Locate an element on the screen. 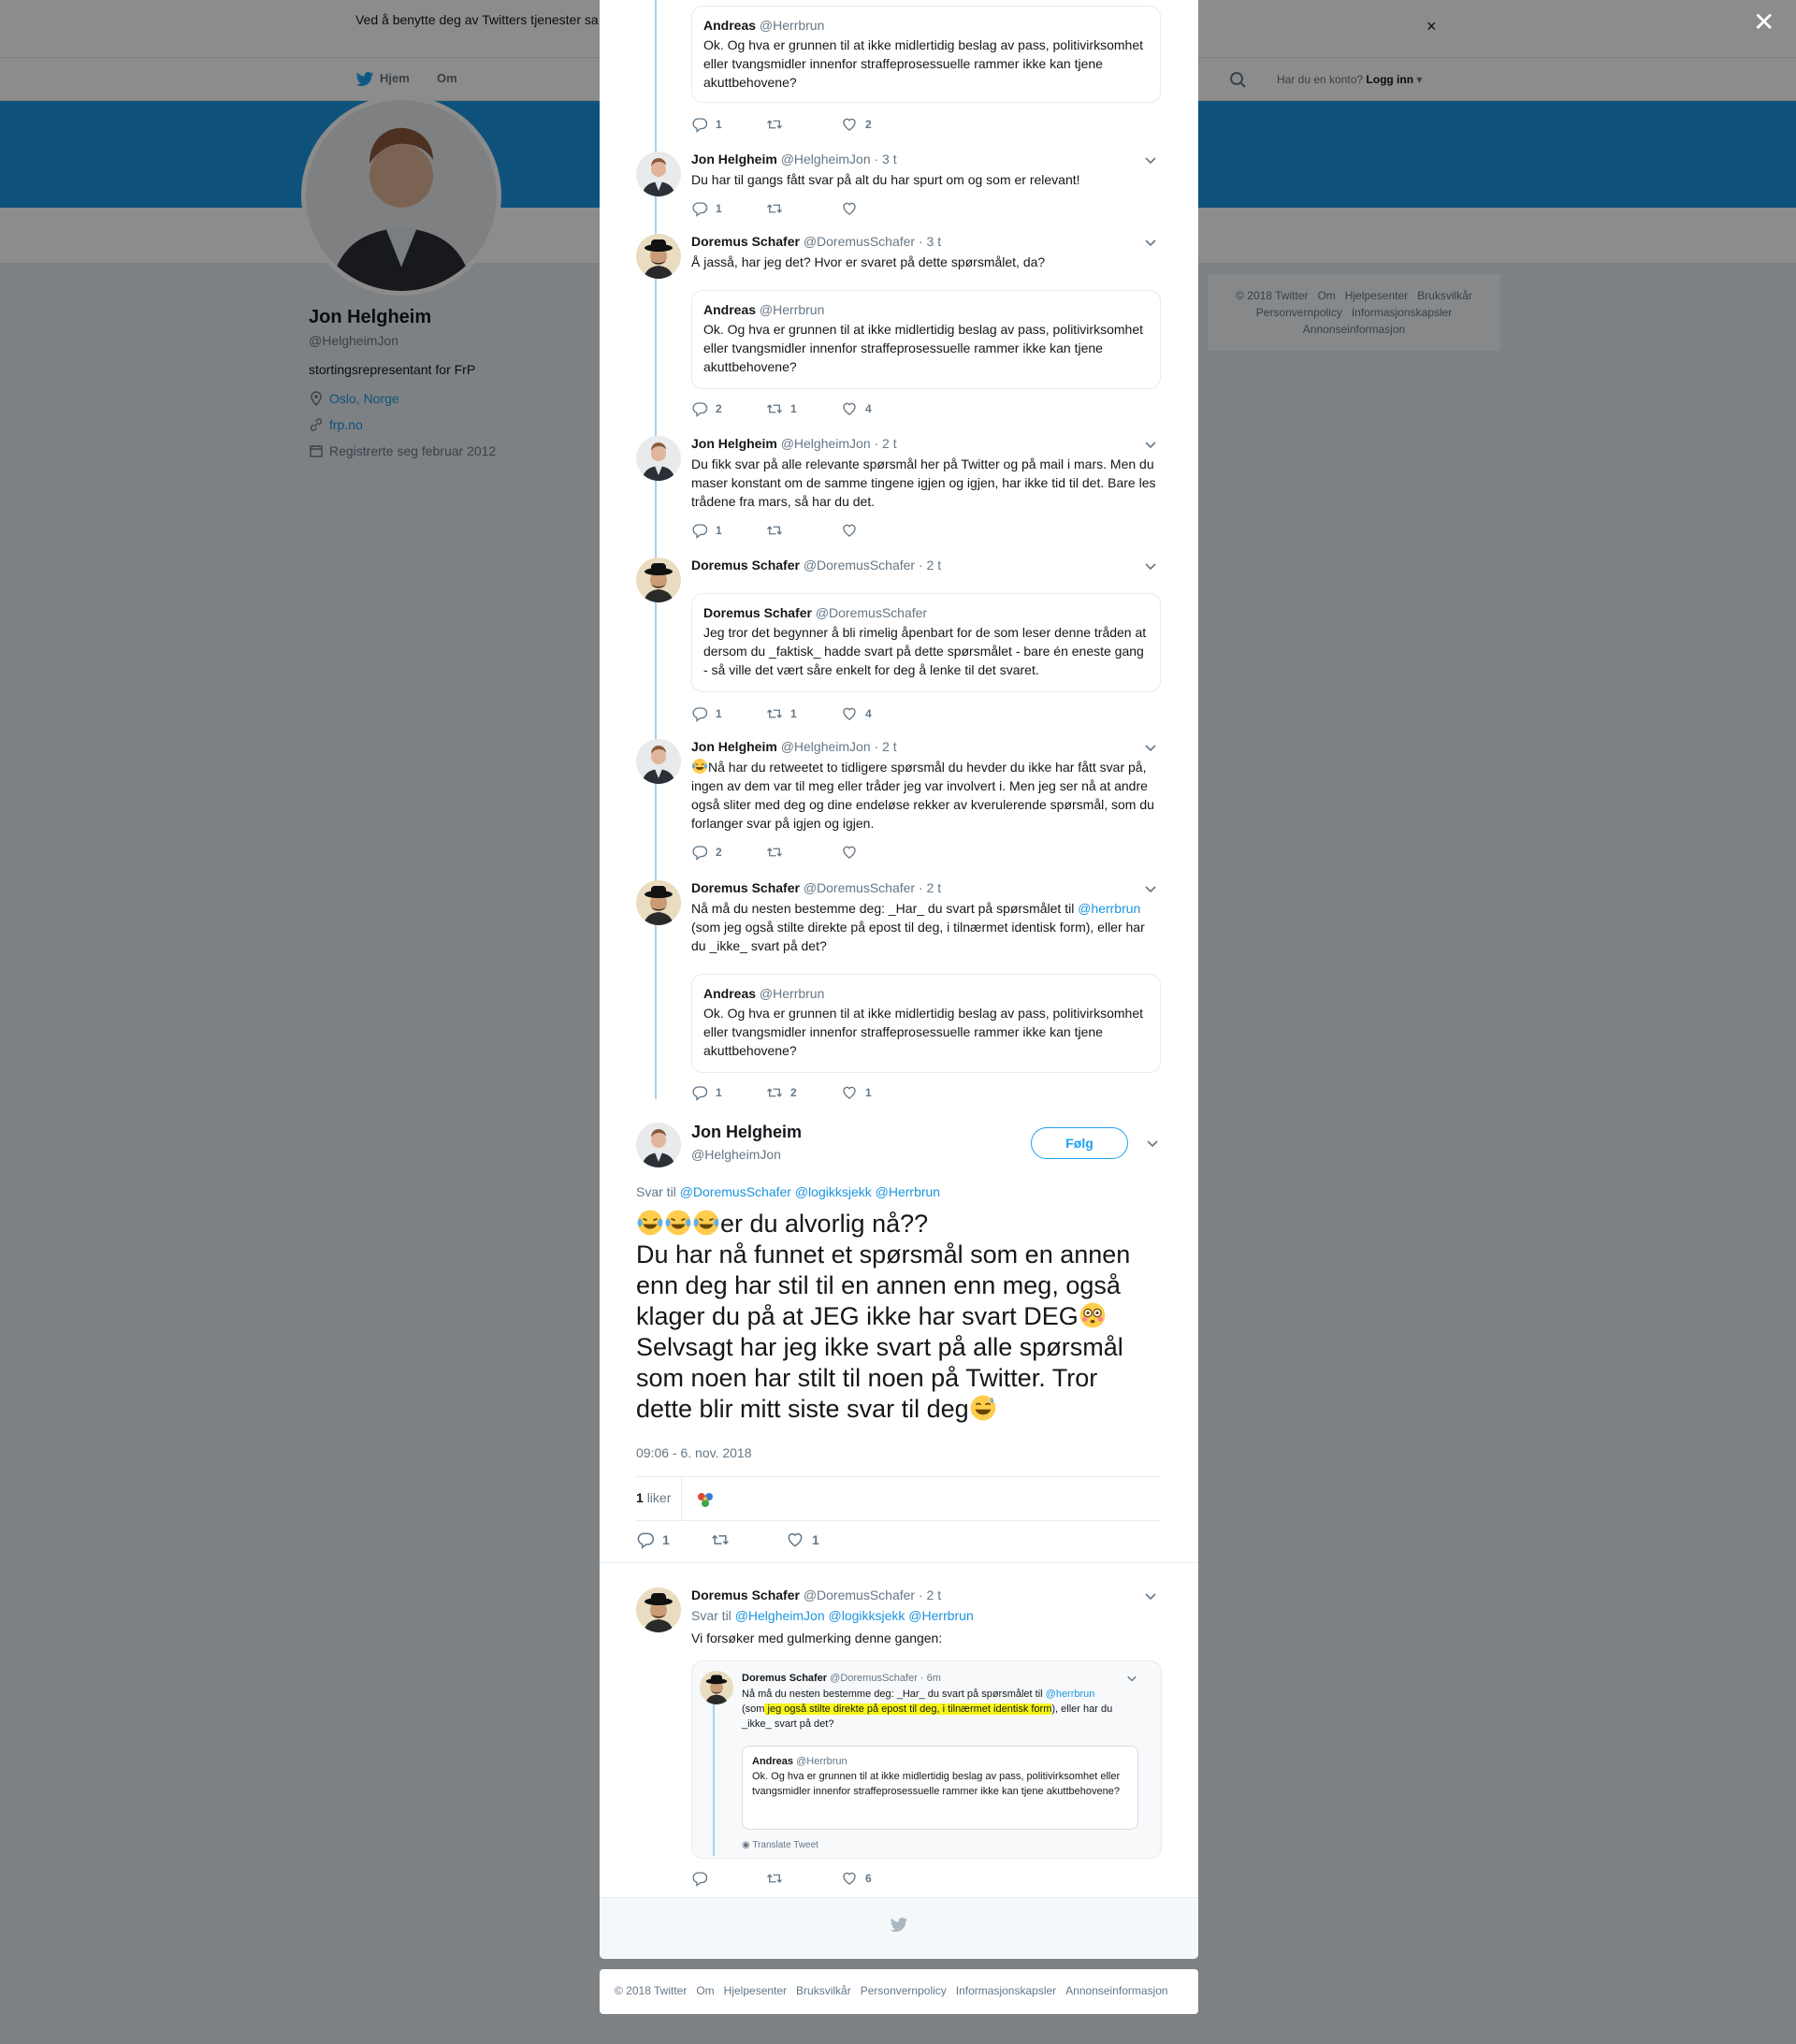 This screenshot has height=2044, width=1796. retweet-button: 2 is located at coordinates (803, 1092).